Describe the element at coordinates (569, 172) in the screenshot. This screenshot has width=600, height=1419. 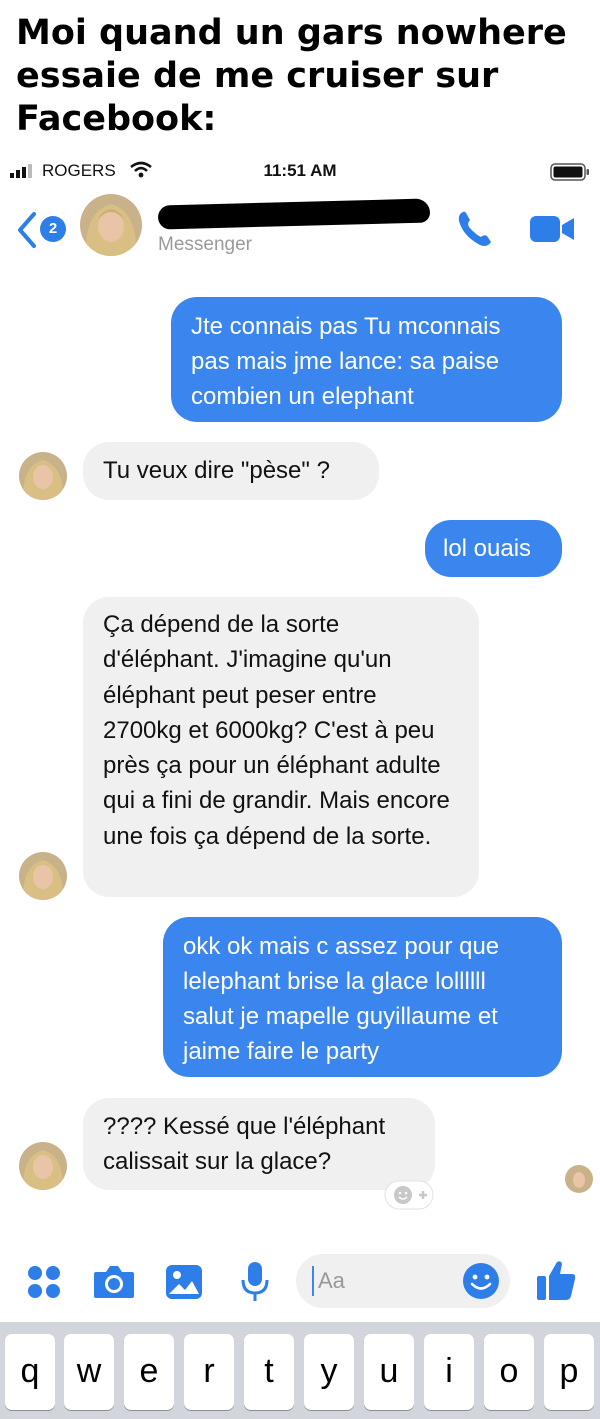
I see `battery-icon` at that location.